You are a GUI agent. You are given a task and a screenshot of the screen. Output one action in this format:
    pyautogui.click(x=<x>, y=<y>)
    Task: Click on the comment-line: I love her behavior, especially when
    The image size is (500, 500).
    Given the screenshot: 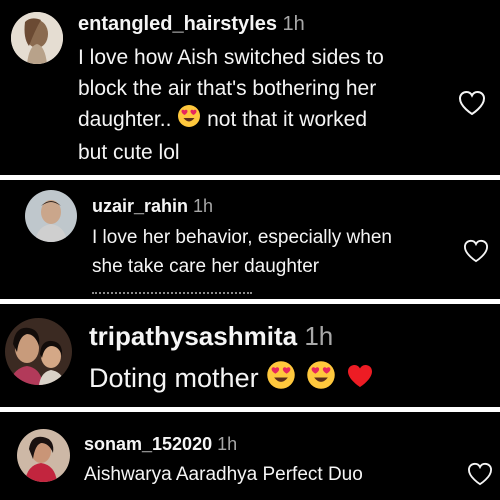 What is the action you would take?
    pyautogui.click(x=242, y=237)
    